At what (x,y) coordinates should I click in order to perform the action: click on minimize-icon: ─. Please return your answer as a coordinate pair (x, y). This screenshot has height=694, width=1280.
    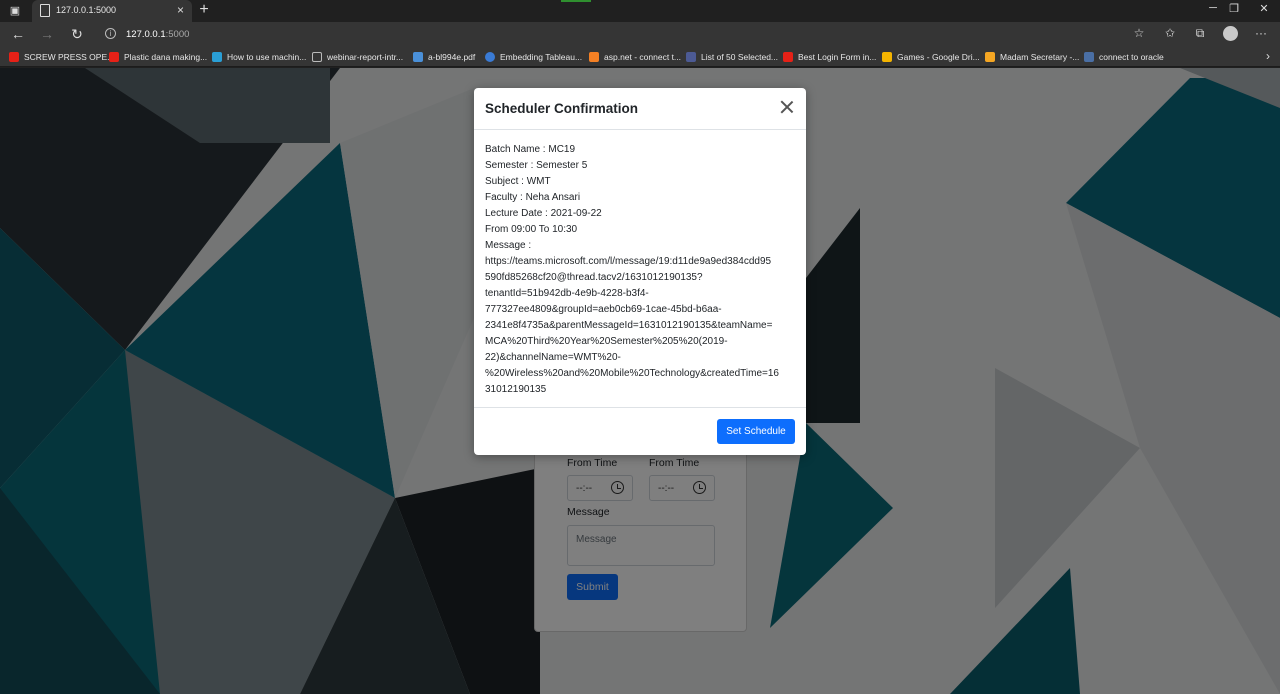
    Looking at the image, I should click on (1213, 8).